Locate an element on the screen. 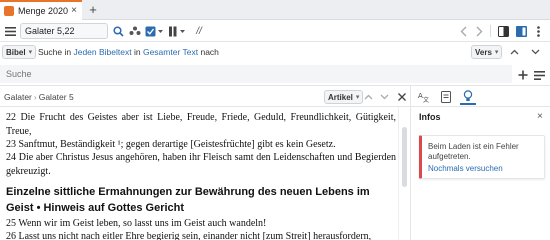 Image resolution: width=550 pixels, height=240 pixels. breadcrumb-book: Galater is located at coordinates (18, 97).